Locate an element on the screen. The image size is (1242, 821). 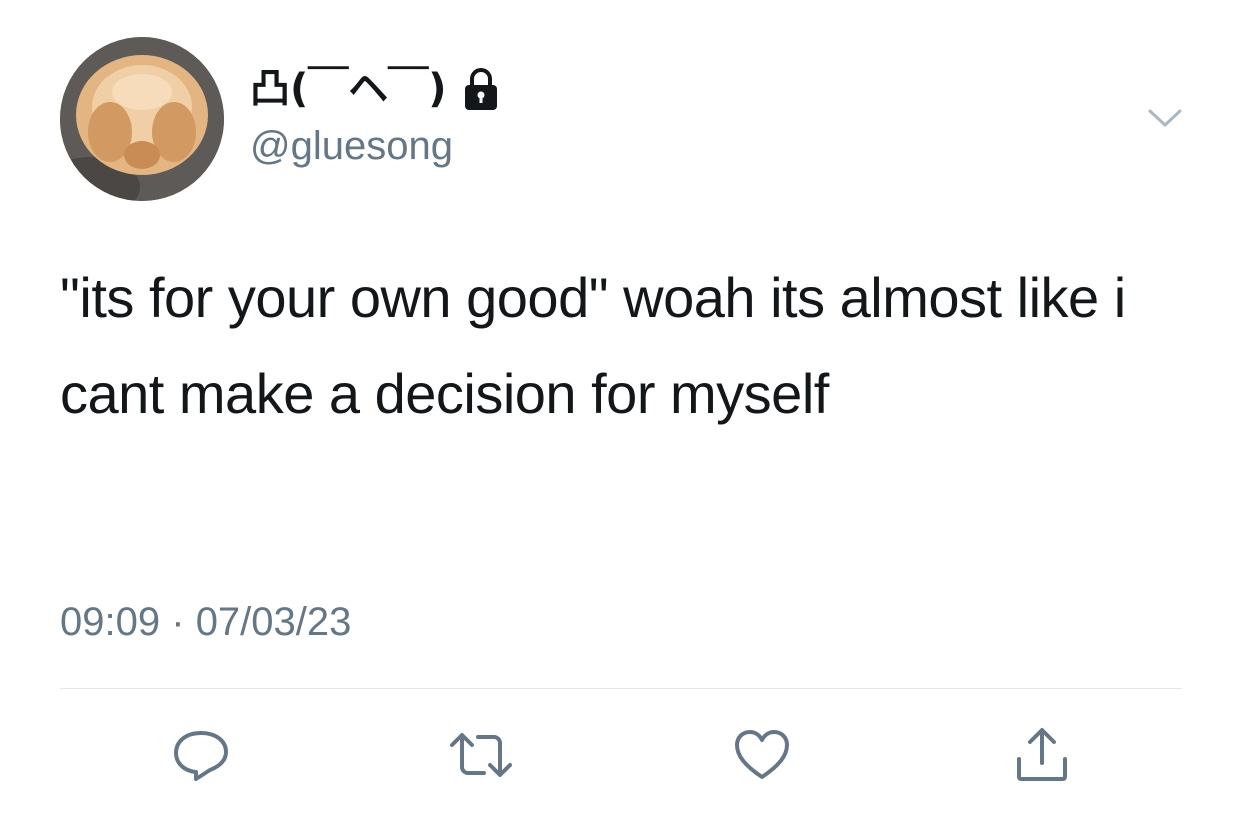
tweet-date: 07/03/23 is located at coordinates (273, 622).